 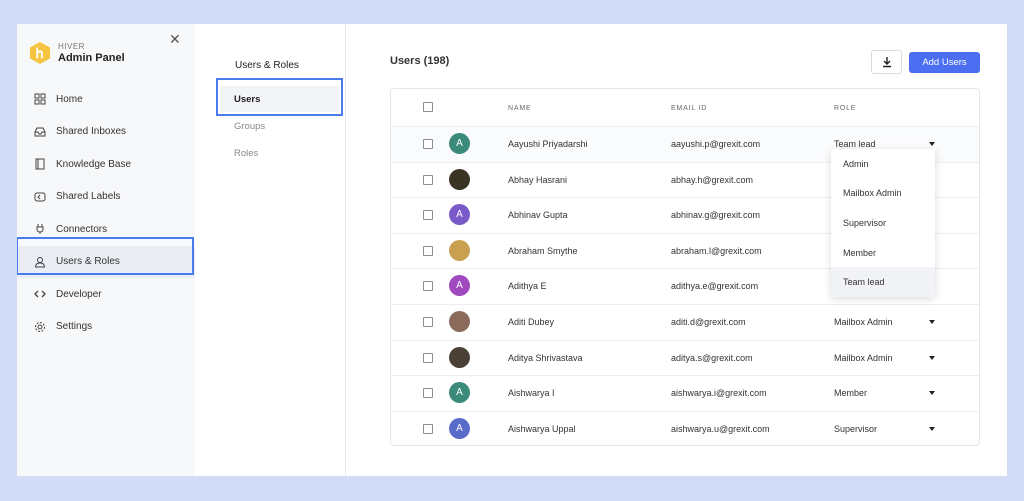 I want to click on role-option: Supervisor, so click(x=883, y=223).